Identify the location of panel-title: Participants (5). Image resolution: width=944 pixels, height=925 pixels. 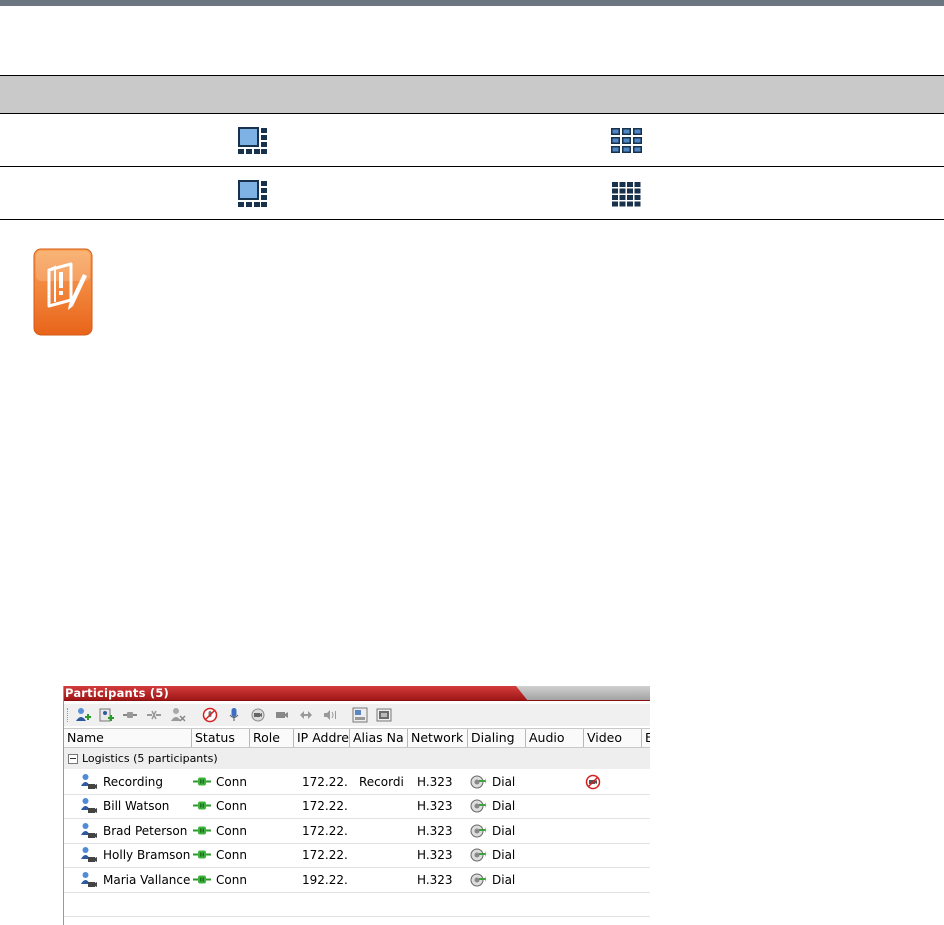
(117, 693).